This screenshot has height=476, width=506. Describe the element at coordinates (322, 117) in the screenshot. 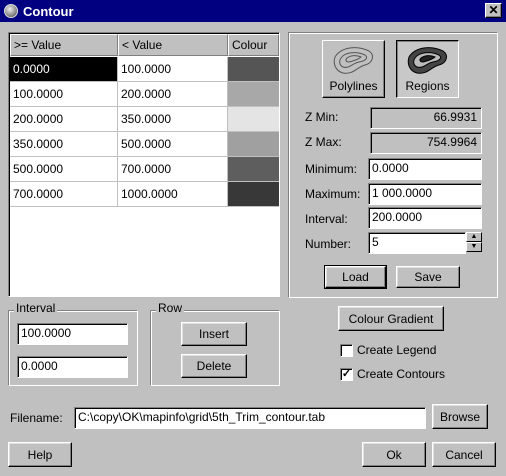

I see `zmin-label: Z Min:` at that location.